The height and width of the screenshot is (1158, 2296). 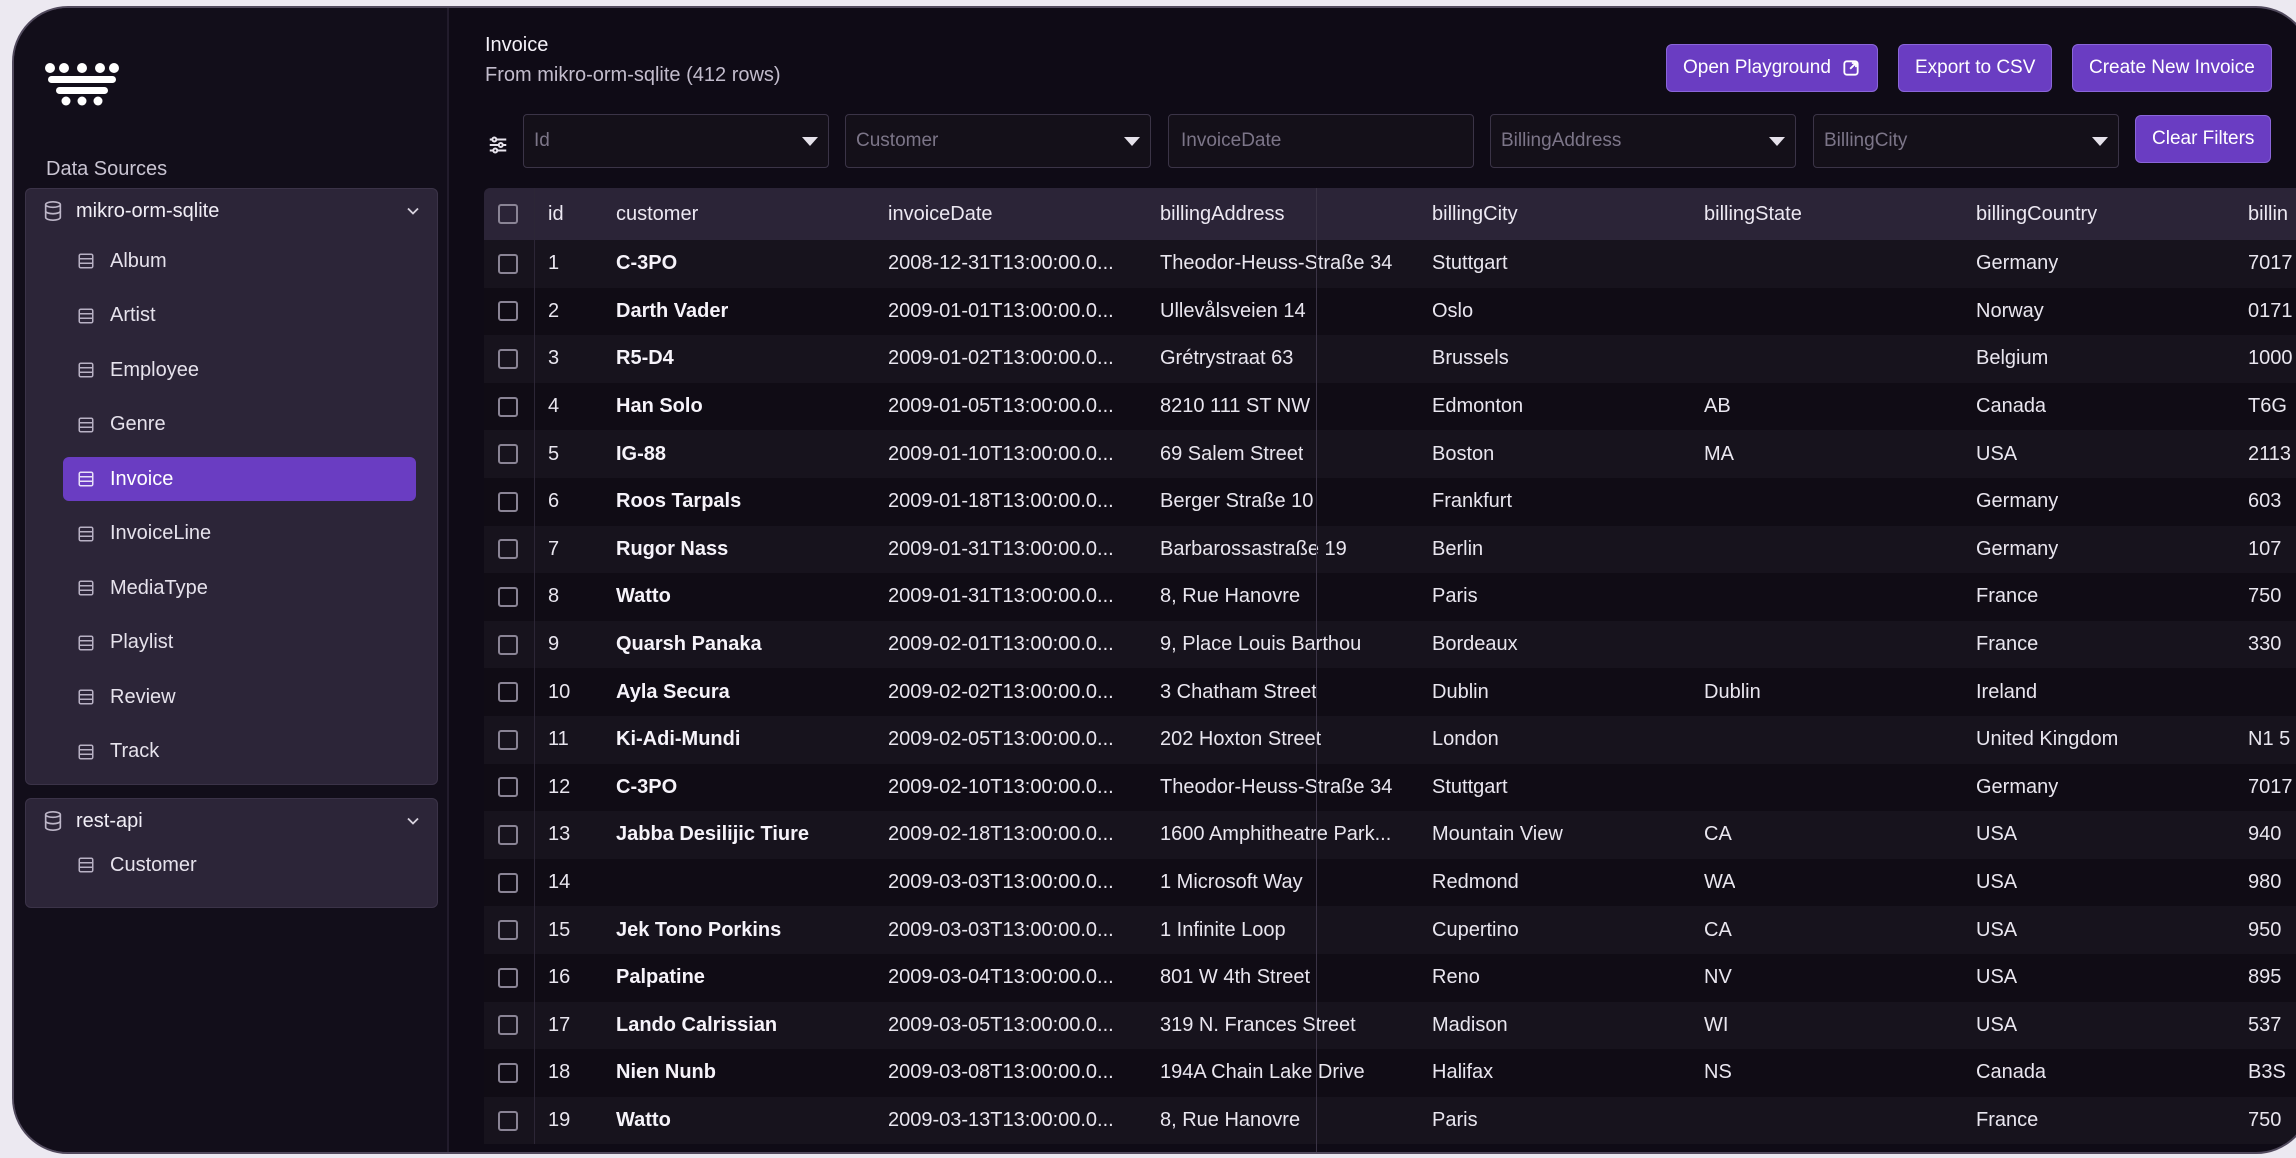 I want to click on cell-billingstate: NV, so click(x=1718, y=977).